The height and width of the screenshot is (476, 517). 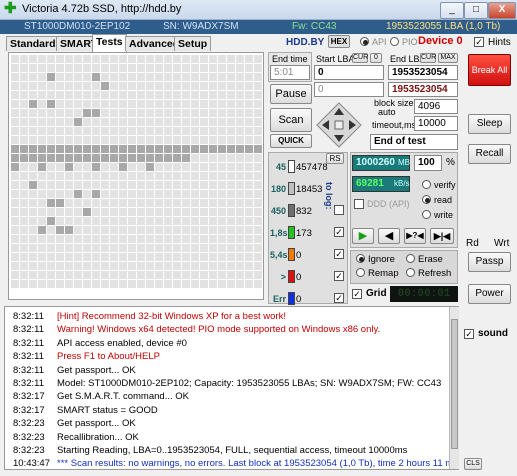 I want to click on pio-radio, so click(x=394, y=41).